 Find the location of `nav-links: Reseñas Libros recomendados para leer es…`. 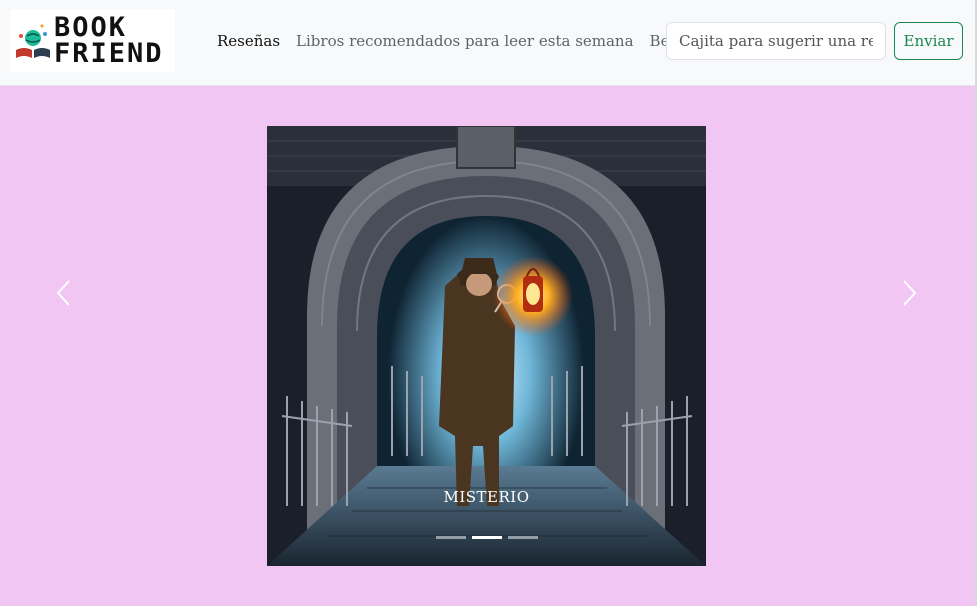

nav-links: Reseñas Libros recomendados para leer es… is located at coordinates (478, 41).